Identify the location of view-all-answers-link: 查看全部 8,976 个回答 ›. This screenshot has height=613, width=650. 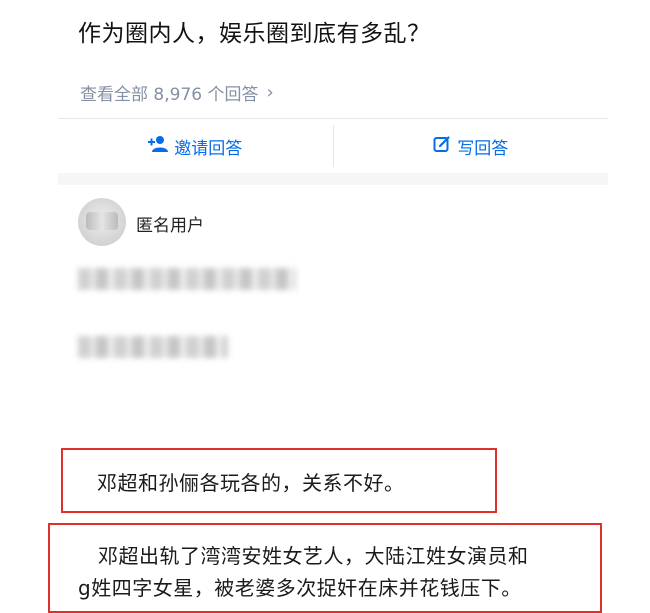
(177, 92).